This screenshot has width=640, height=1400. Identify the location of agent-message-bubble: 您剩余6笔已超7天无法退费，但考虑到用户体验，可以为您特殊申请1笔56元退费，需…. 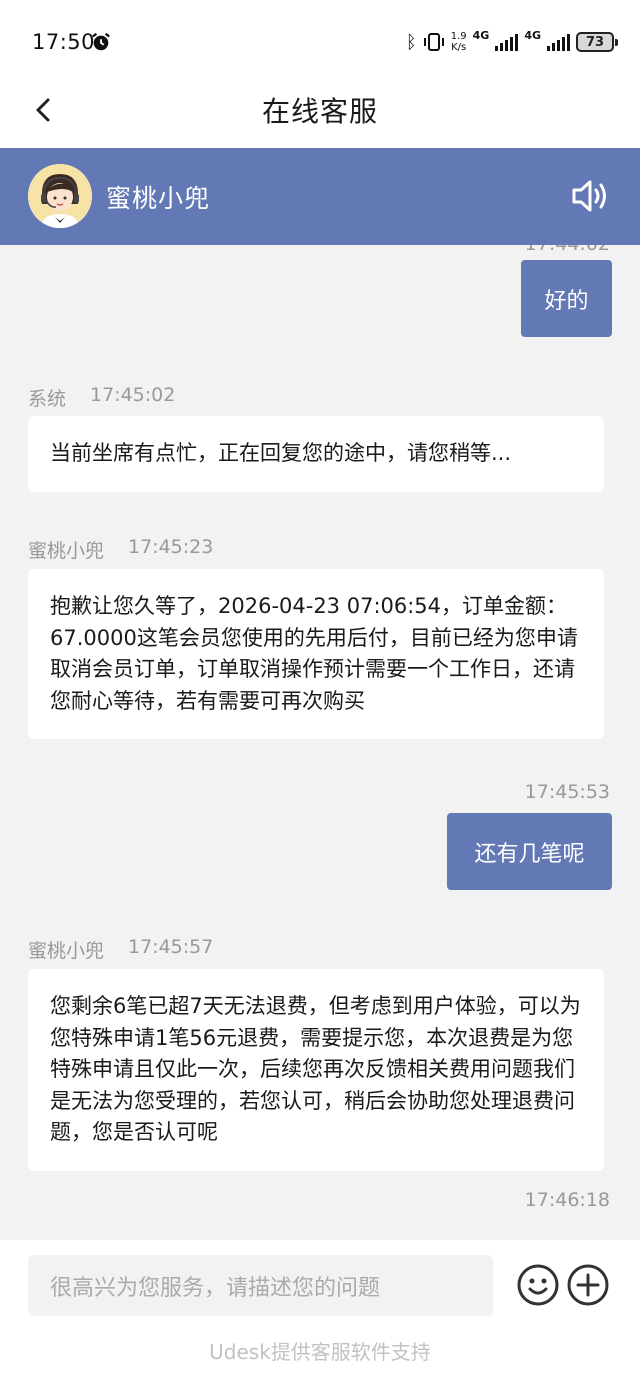
(316, 1070).